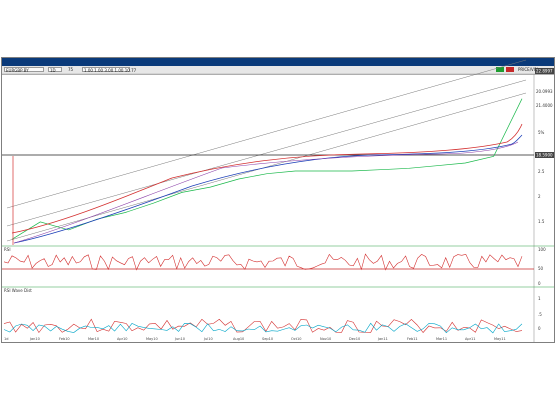 The width and height of the screenshot is (555, 400). I want to click on x-tick-label: May10, so click(152, 339).